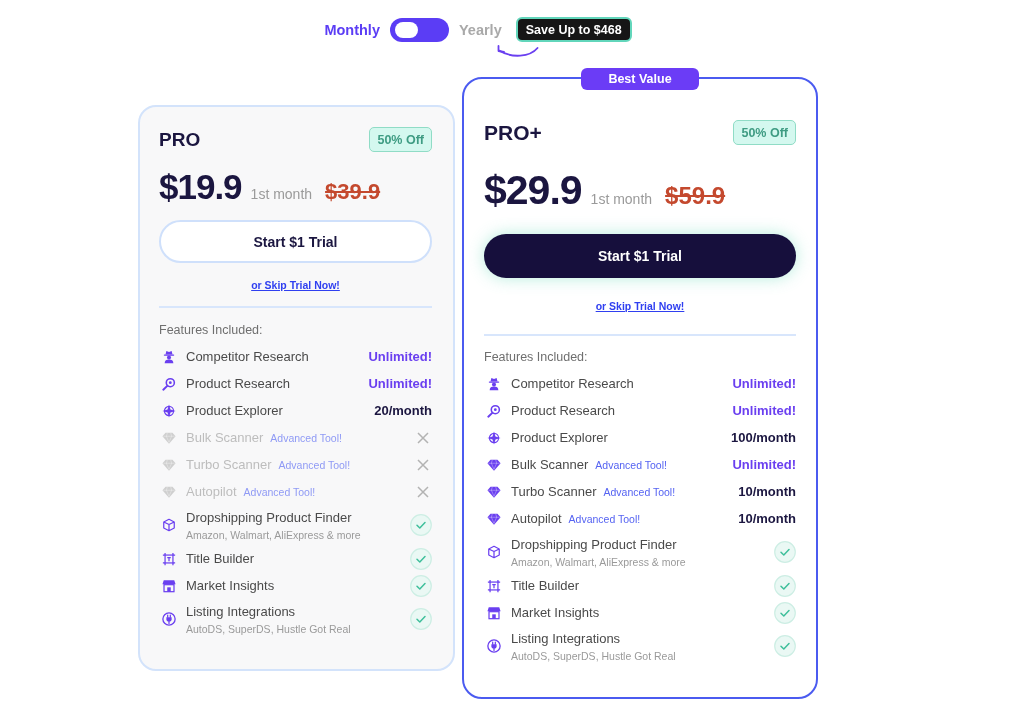 The image size is (1024, 710). What do you see at coordinates (513, 132) in the screenshot?
I see `plan-name: PRO+` at bounding box center [513, 132].